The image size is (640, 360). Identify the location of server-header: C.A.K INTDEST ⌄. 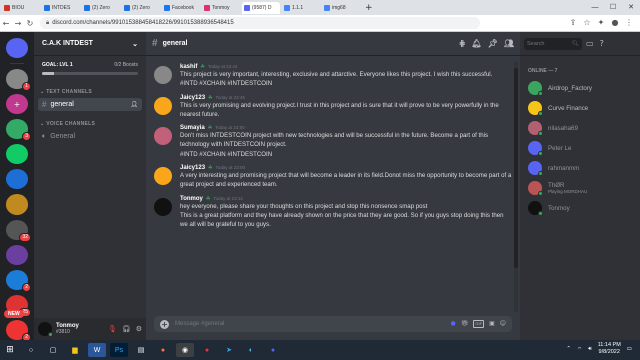
(90, 44).